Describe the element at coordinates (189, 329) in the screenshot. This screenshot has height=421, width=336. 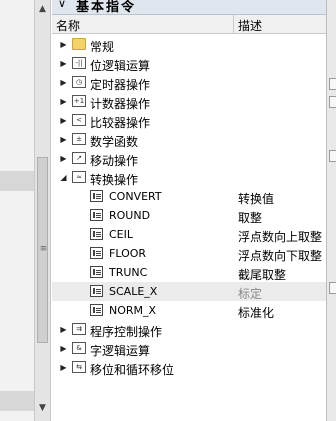
I see `tree-item-program-control: ▶ ⇉ 程序控制操作` at that location.